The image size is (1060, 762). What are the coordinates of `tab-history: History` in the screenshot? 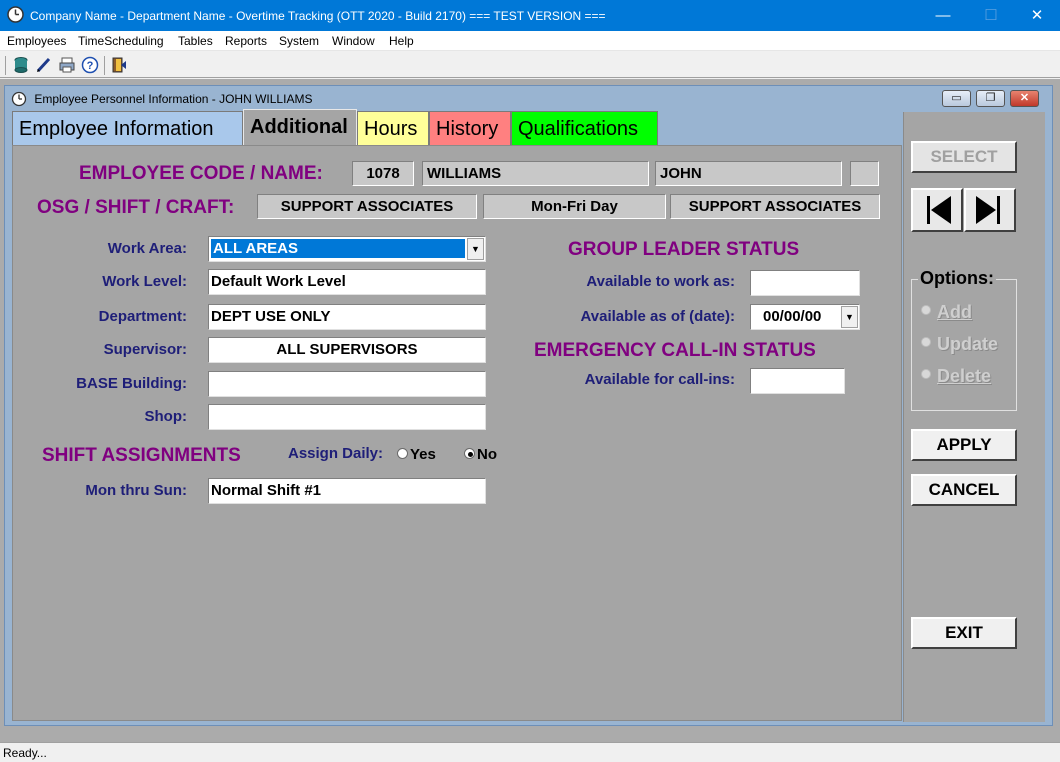 It's located at (470, 128).